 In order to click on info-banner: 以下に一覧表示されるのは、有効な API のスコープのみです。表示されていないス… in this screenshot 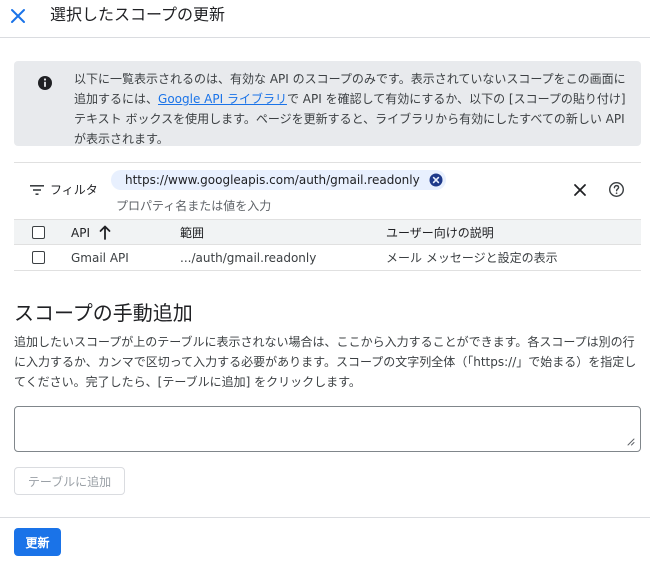, I will do `click(327, 103)`.